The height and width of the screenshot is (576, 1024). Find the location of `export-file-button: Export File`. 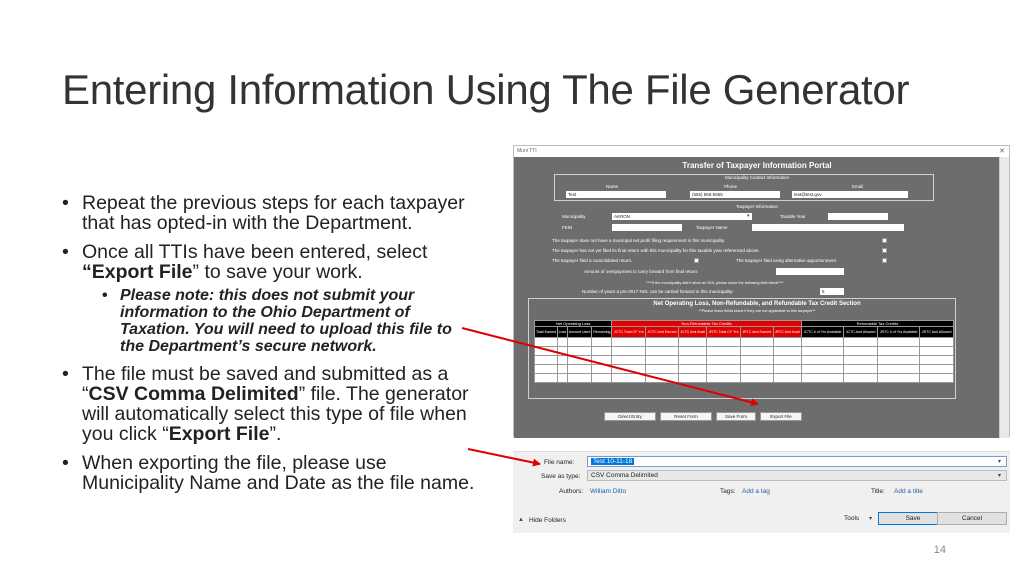

export-file-button: Export File is located at coordinates (781, 416).